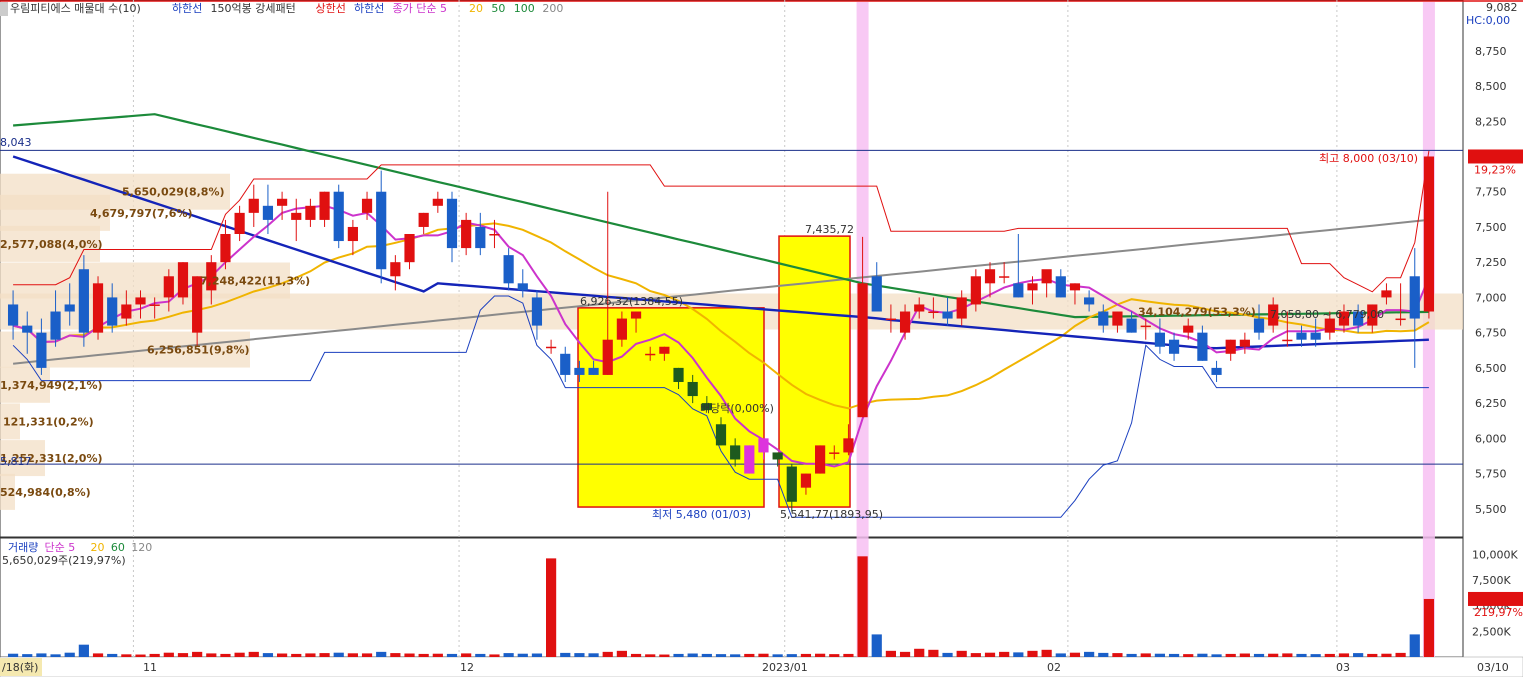 This screenshot has height=681, width=1523. Describe the element at coordinates (1491, 121) in the screenshot. I see `price-tick: 8,250` at that location.